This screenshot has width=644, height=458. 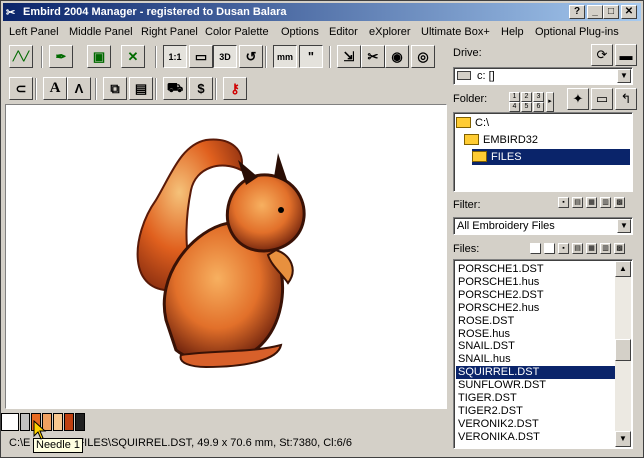 I want to click on minimize-button: _, so click(x=595, y=12).